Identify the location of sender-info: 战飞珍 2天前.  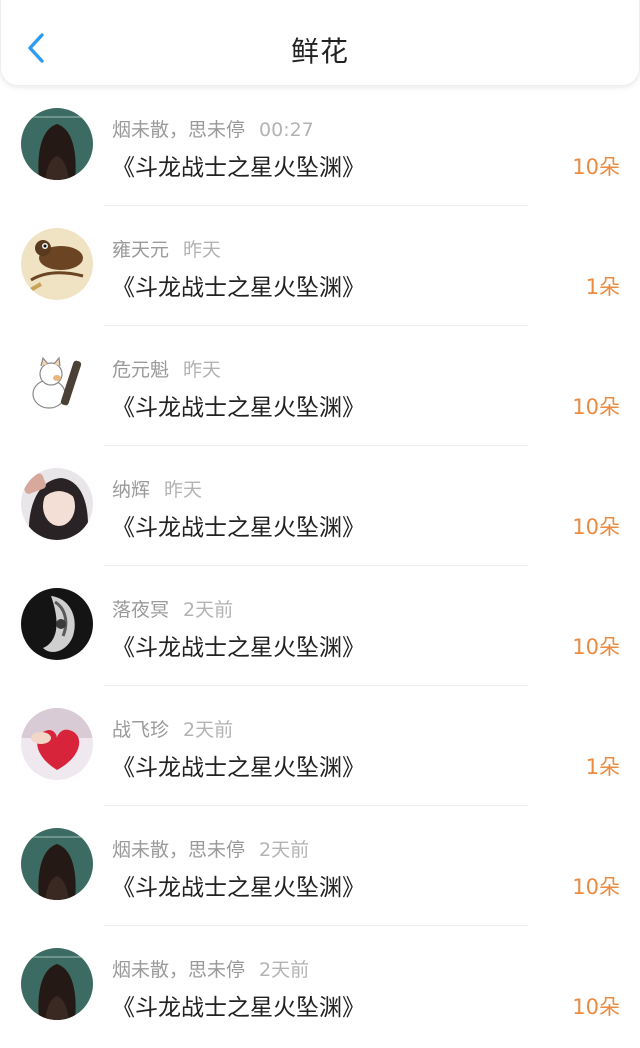
(172, 729).